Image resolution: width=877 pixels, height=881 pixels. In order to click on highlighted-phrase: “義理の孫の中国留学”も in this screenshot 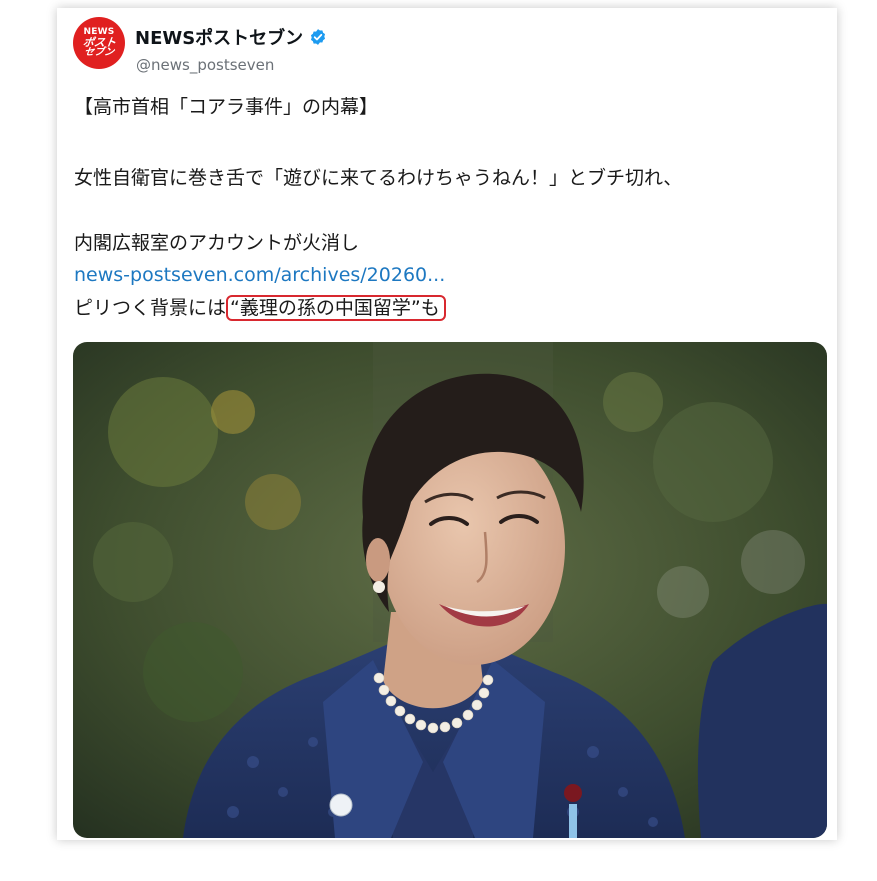, I will do `click(336, 308)`.